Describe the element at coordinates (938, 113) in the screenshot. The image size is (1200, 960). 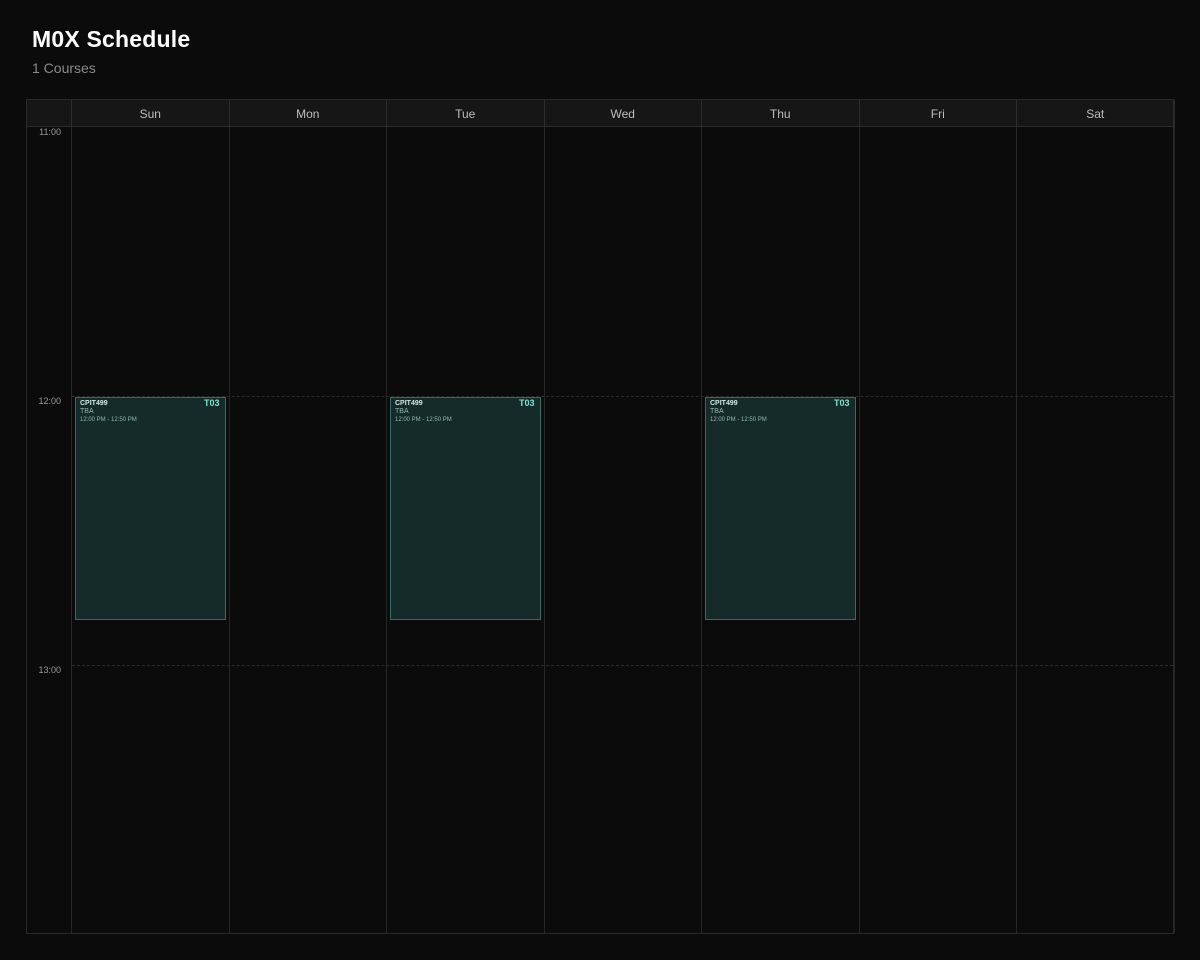
I see `day-header-fri: Fri` at that location.